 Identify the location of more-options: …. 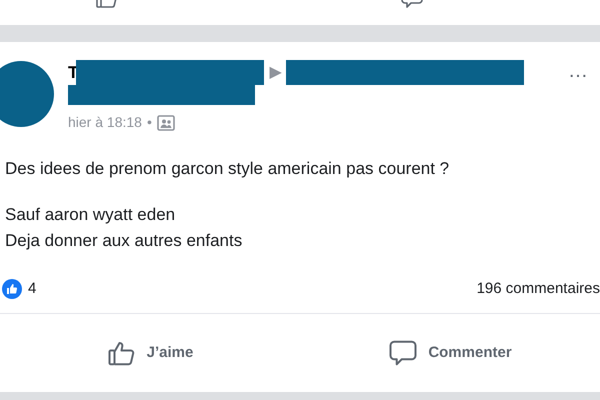
(578, 71).